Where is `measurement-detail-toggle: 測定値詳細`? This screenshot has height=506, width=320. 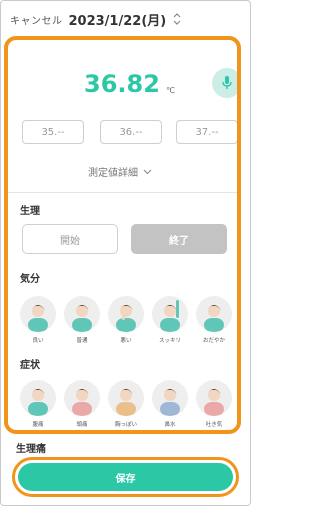 measurement-detail-toggle: 測定値詳細 is located at coordinates (120, 171).